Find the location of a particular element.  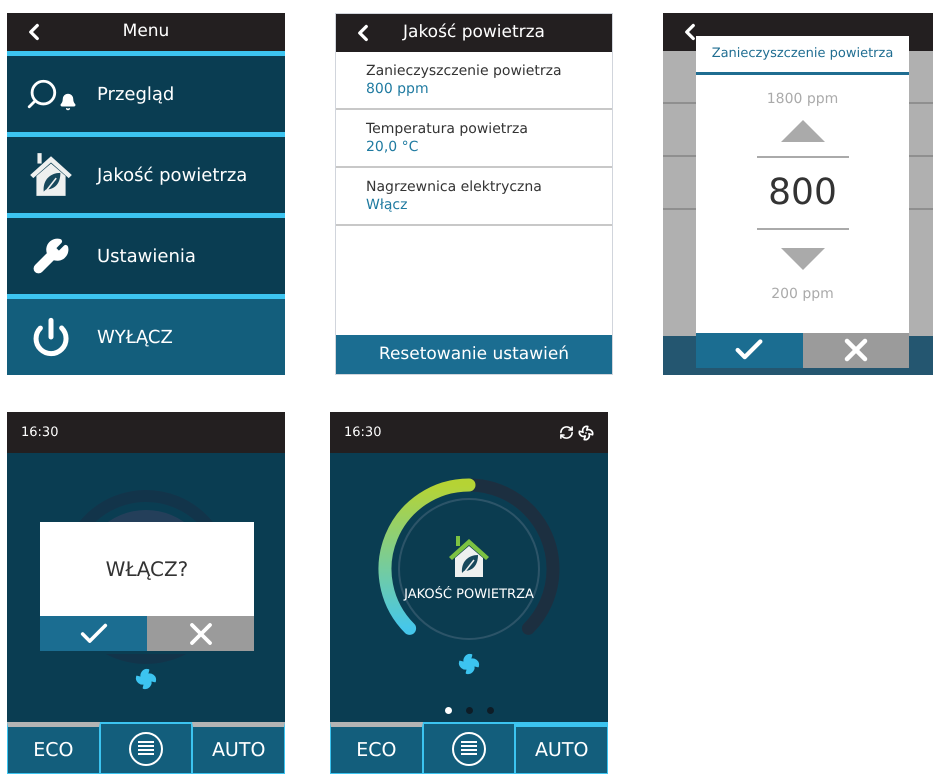

wrench-icon is located at coordinates (51, 256).